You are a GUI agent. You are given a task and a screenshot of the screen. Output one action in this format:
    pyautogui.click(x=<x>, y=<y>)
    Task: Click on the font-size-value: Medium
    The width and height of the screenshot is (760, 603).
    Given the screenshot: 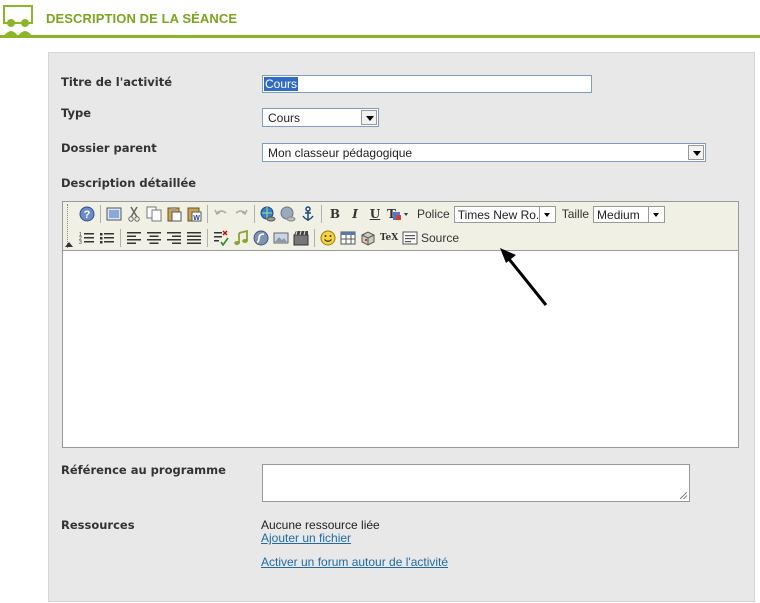 What is the action you would take?
    pyautogui.click(x=618, y=214)
    